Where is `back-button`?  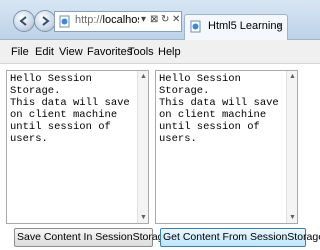
back-button is located at coordinates (24, 21).